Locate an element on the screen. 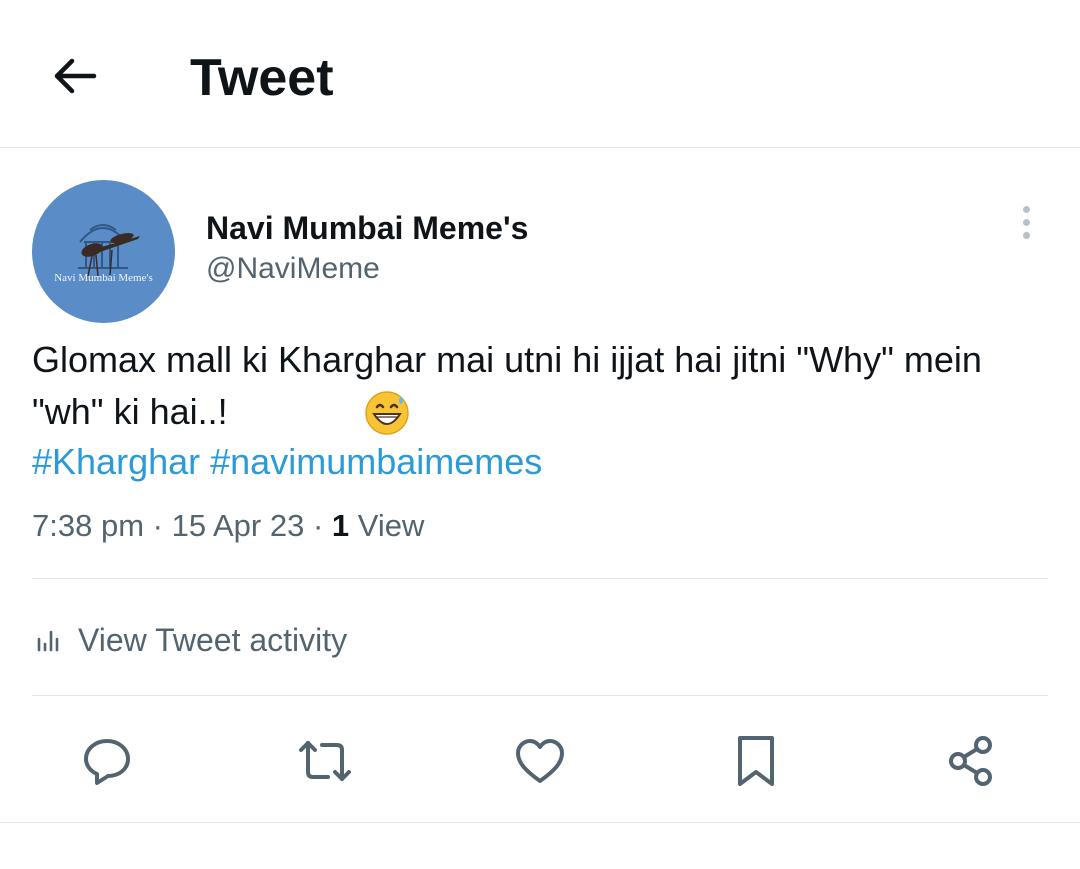  activity-label: View Tweet activity is located at coordinates (213, 639).